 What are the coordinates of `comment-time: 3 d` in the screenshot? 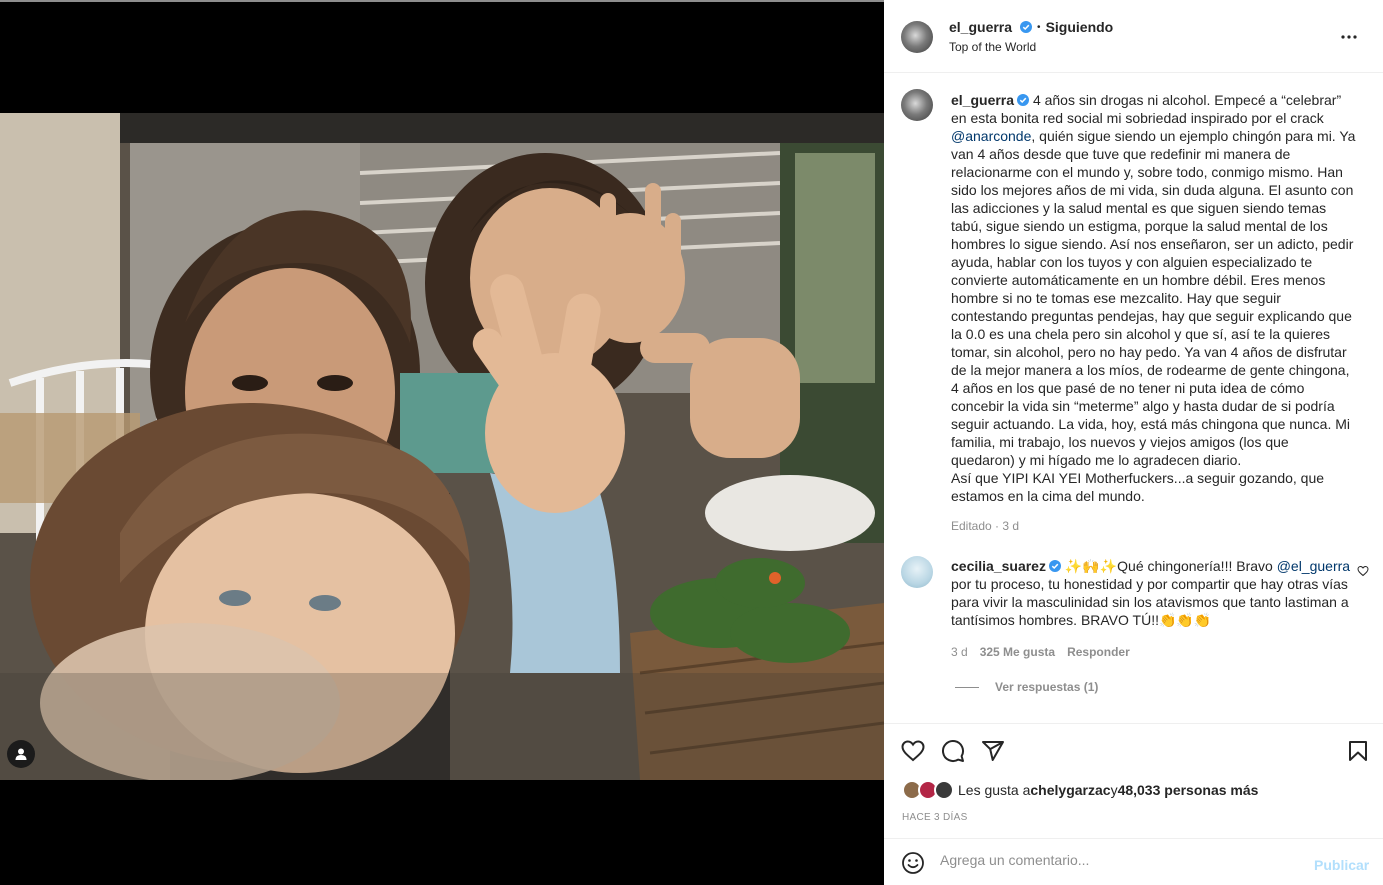 It's located at (959, 652).